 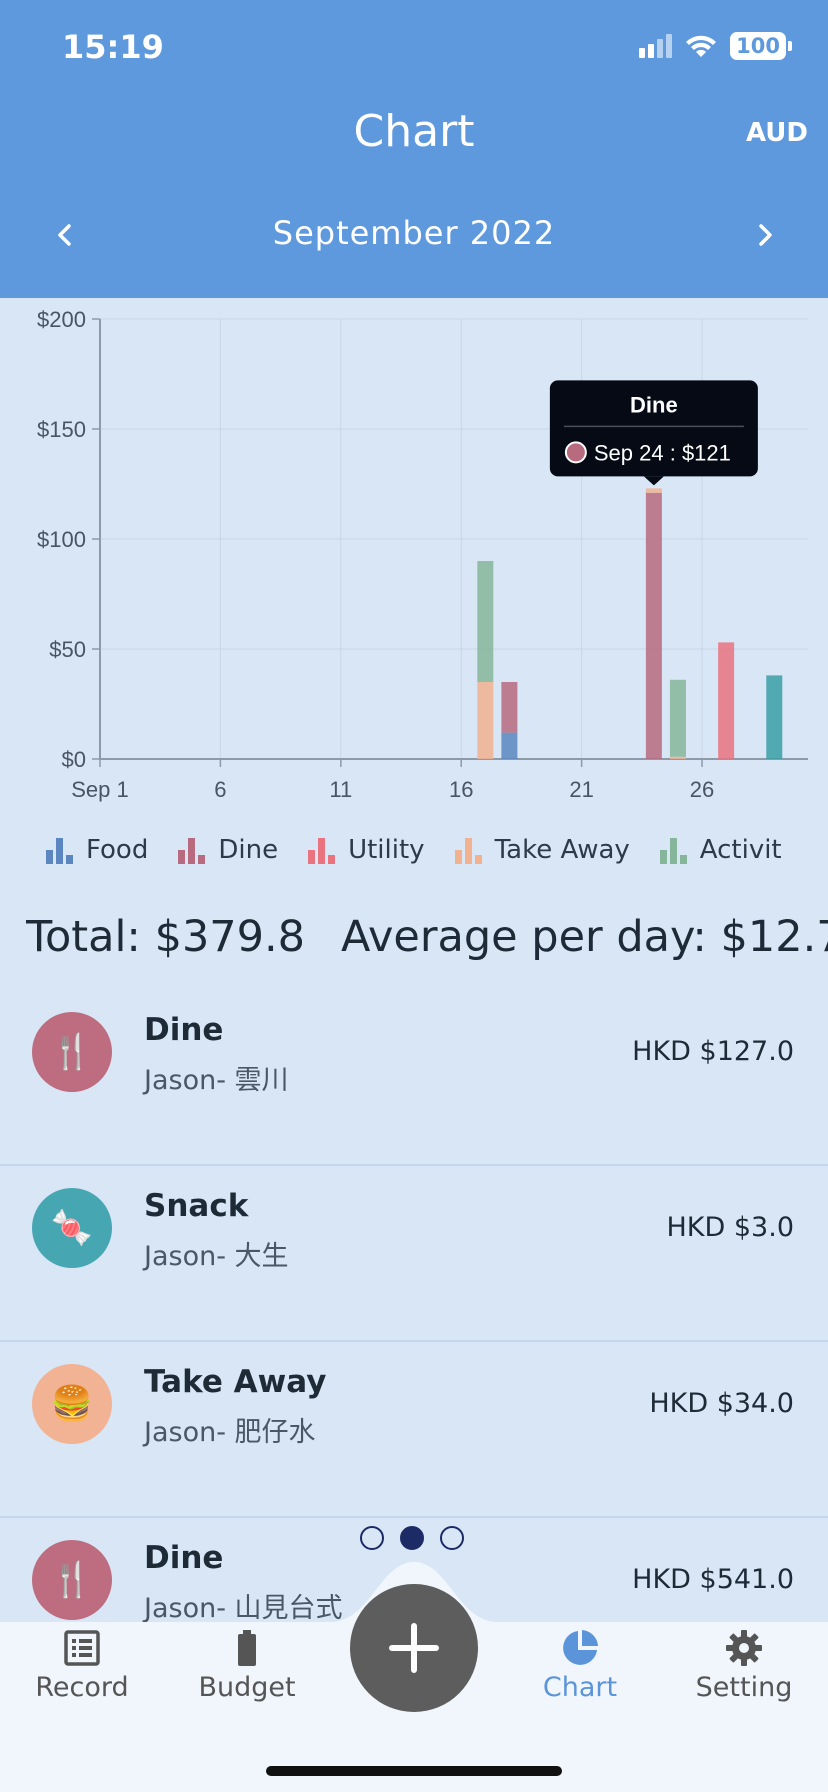 What do you see at coordinates (340, 789) in the screenshot?
I see `x-tick-label: 11` at bounding box center [340, 789].